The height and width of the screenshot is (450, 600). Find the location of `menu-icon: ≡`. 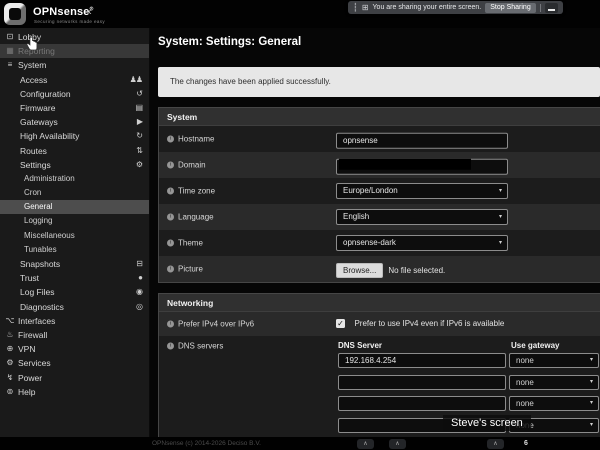

menu-icon: ≡ is located at coordinates (10, 65).